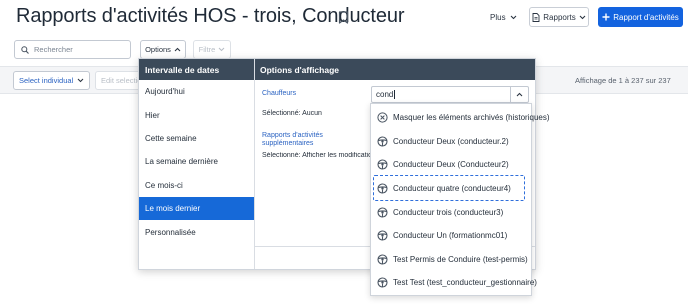 The width and height of the screenshot is (688, 304). Describe the element at coordinates (158, 49) in the screenshot. I see `options-label: Options` at that location.